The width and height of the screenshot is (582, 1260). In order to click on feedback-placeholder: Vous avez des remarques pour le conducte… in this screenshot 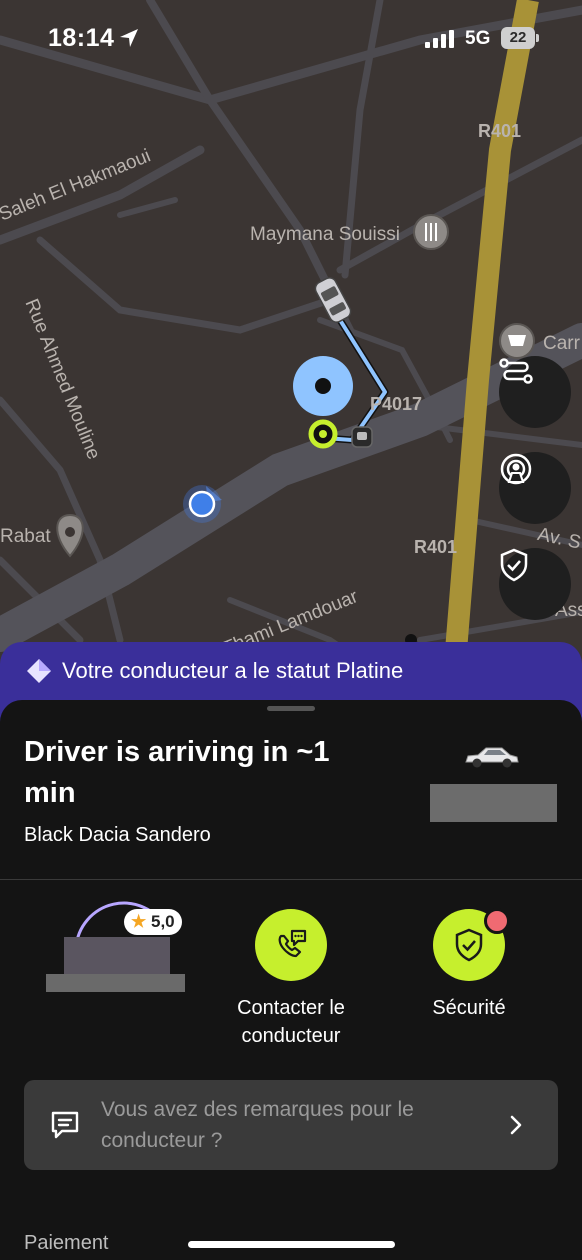, I will do `click(257, 1125)`.